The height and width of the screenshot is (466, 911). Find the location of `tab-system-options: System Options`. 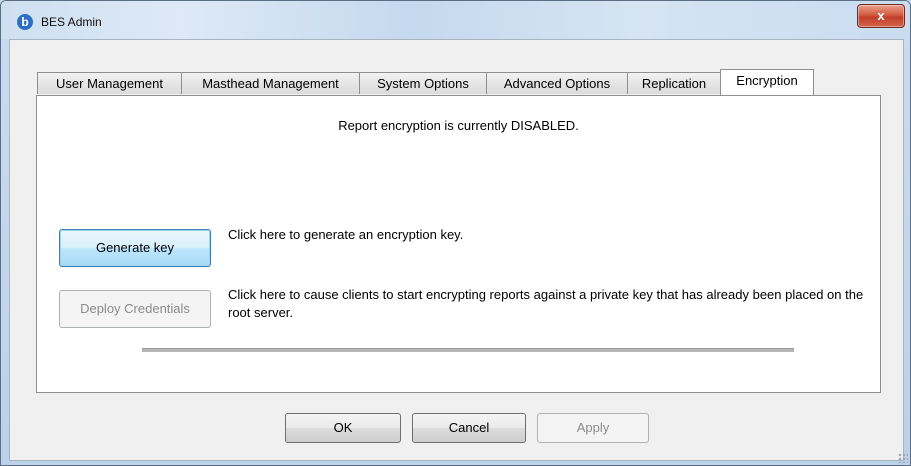

tab-system-options: System Options is located at coordinates (423, 83).